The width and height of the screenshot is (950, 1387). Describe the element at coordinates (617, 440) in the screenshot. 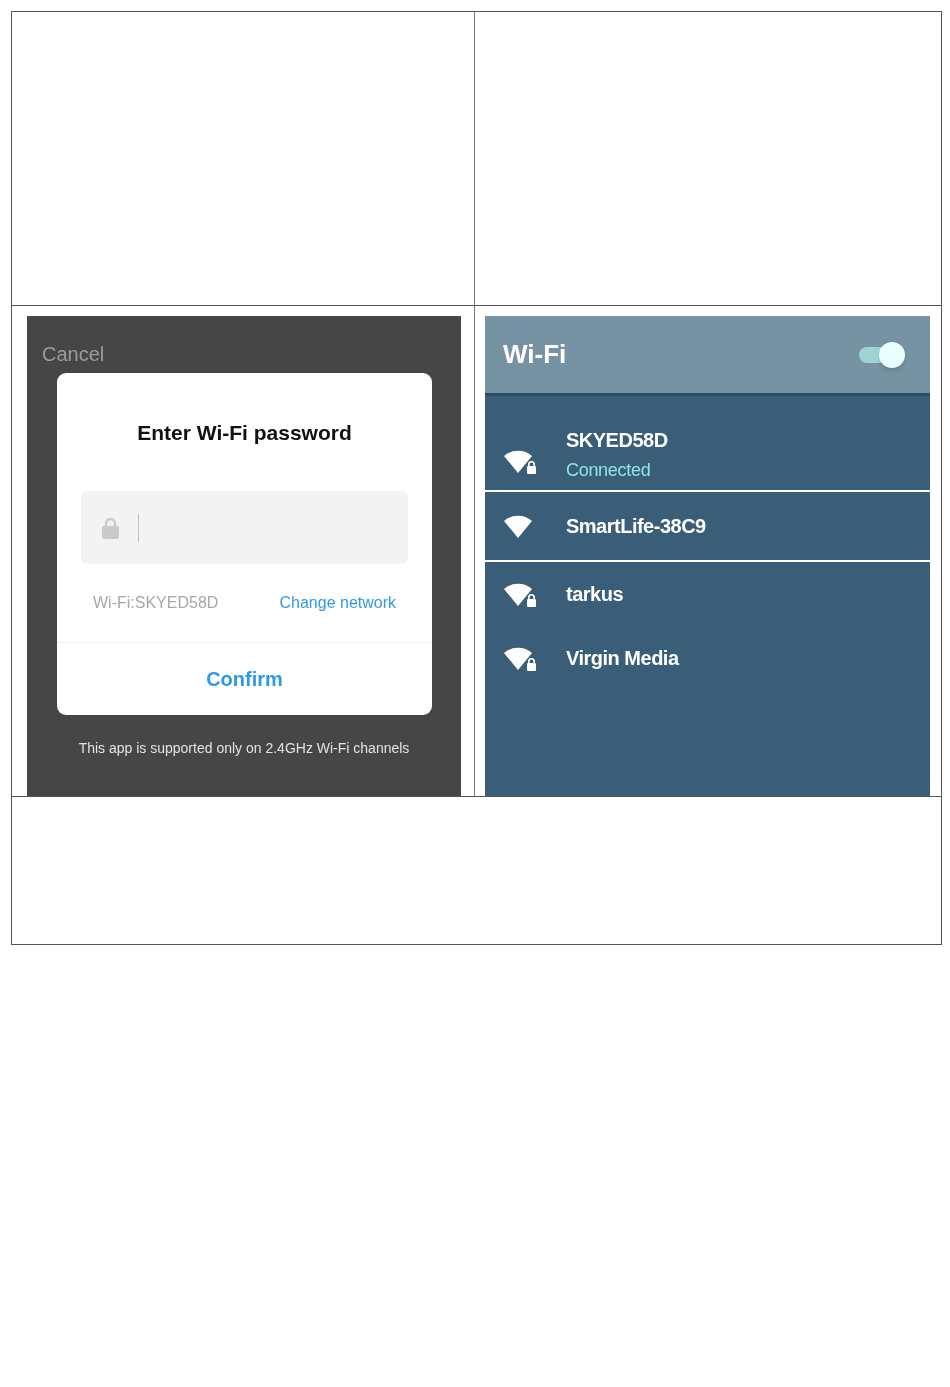

I see `network-name: SKYED58D` at that location.